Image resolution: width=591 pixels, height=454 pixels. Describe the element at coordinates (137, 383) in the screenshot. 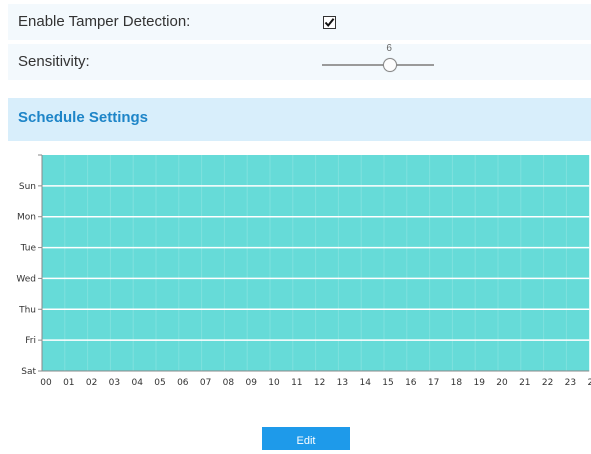

I see `hour-label-04: 04` at that location.